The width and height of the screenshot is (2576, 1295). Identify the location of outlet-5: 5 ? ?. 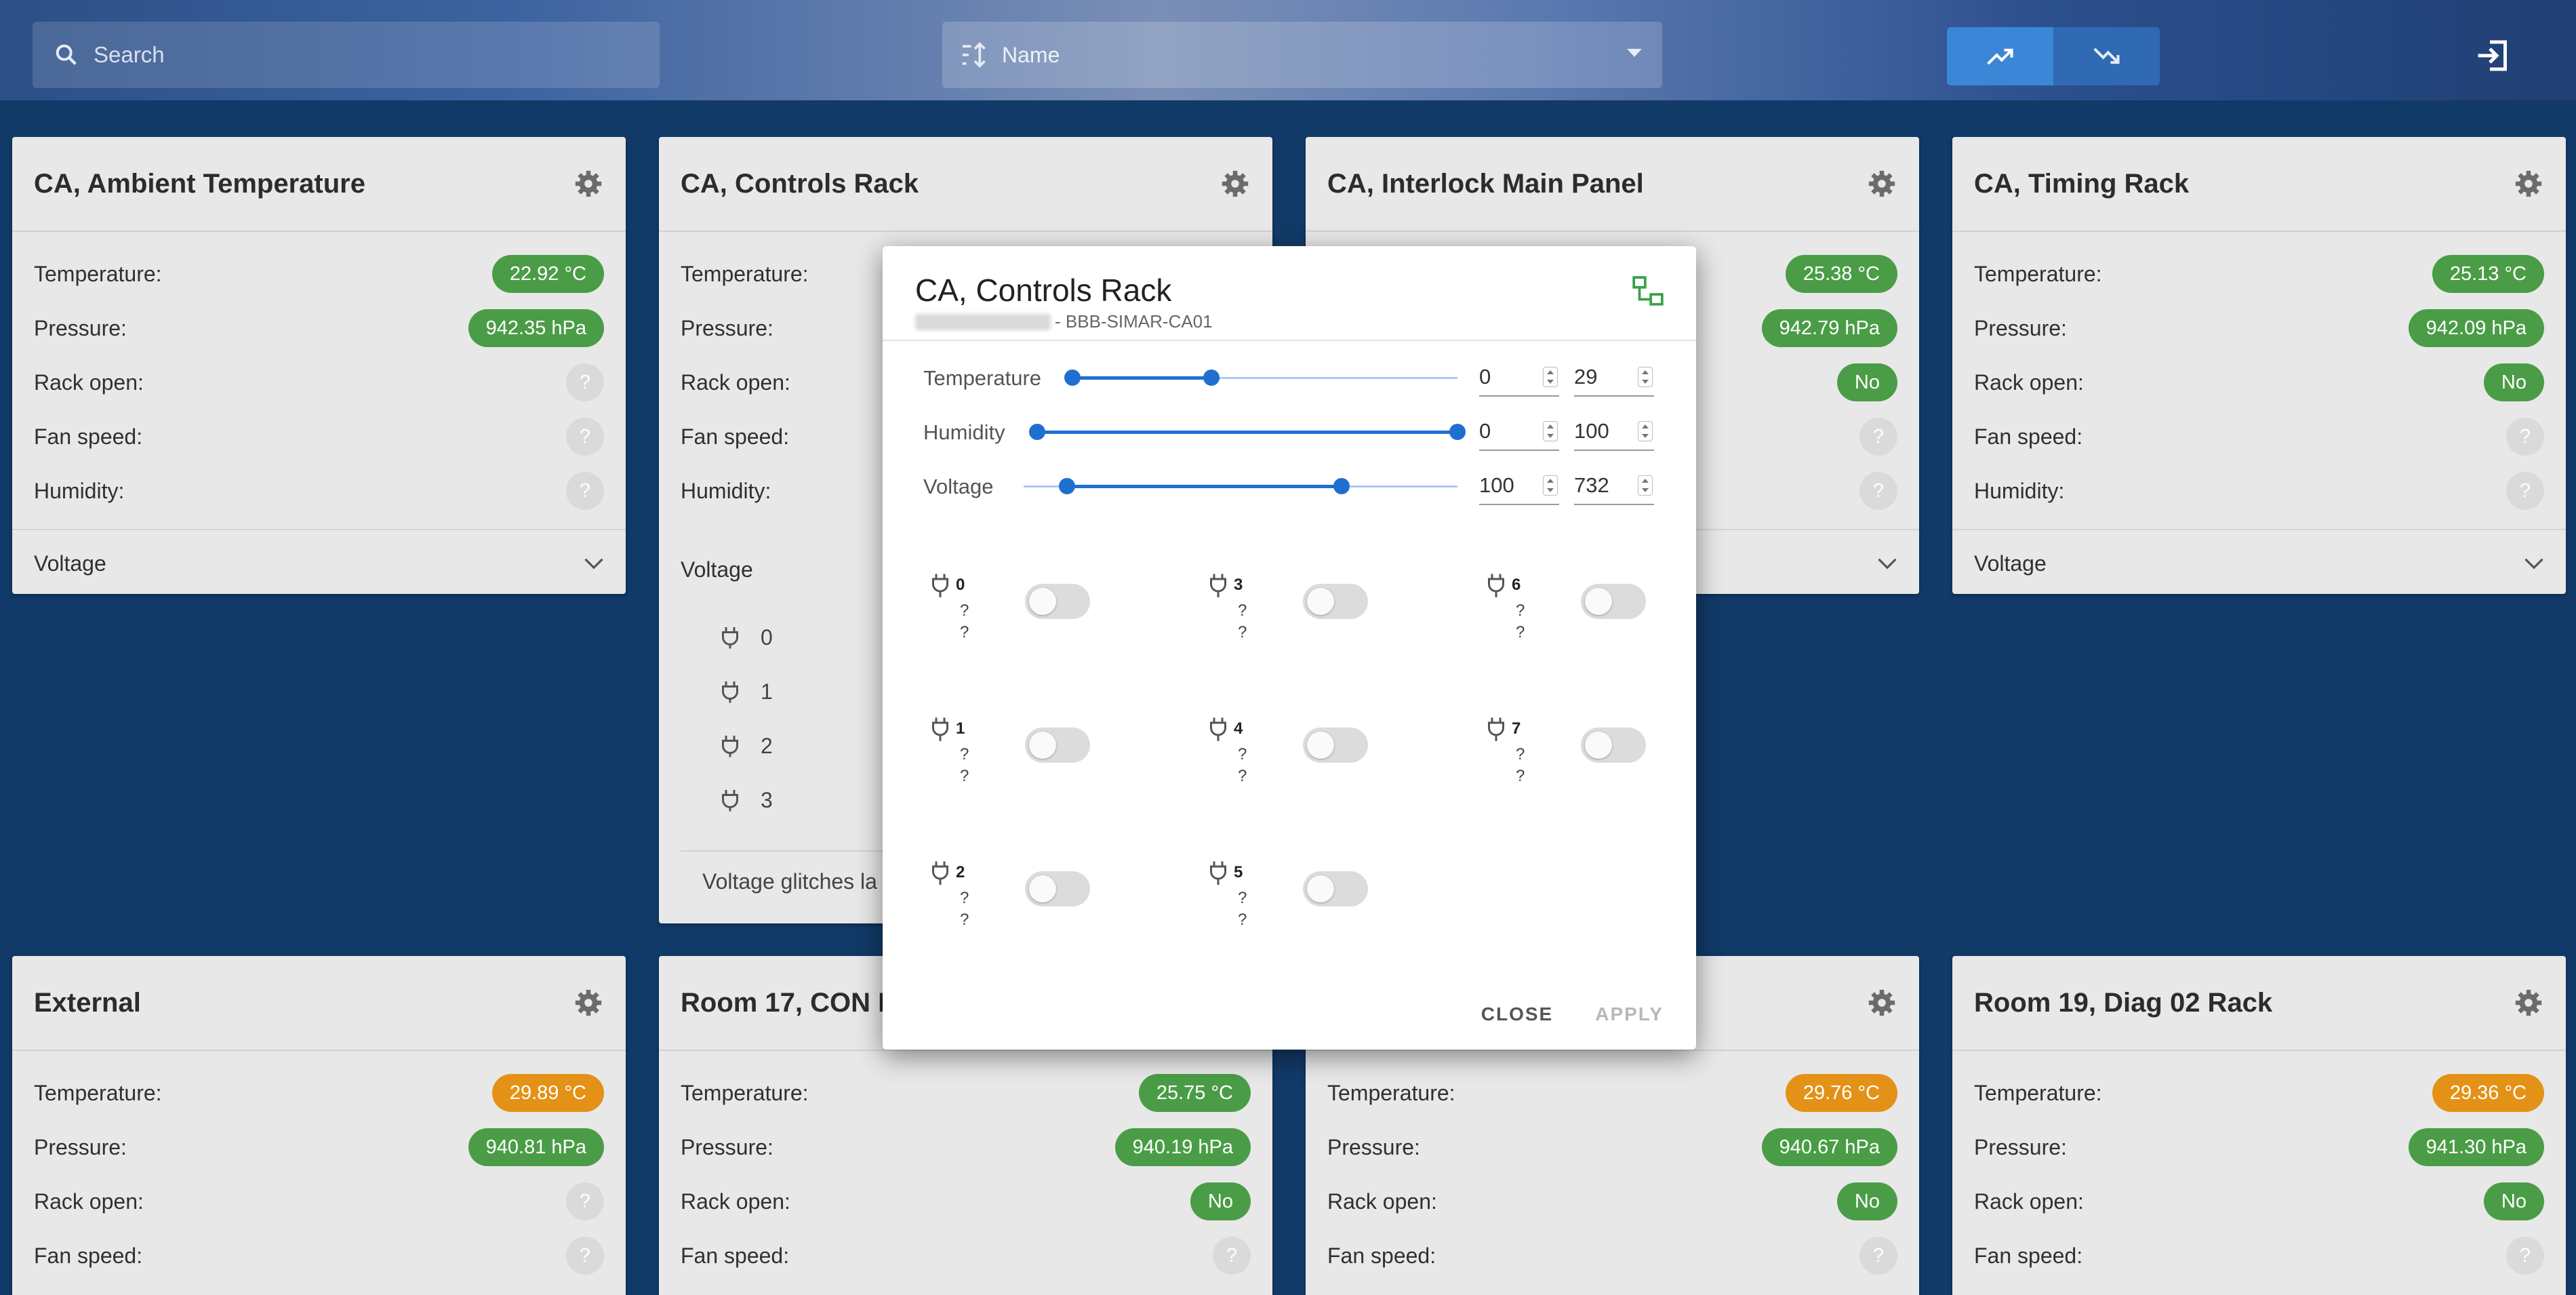
(1320, 910).